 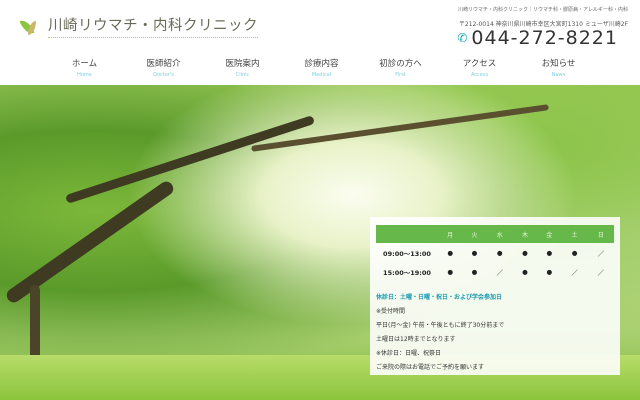 What do you see at coordinates (407, 272) in the screenshot?
I see `time-slot: 15:00～19:00` at bounding box center [407, 272].